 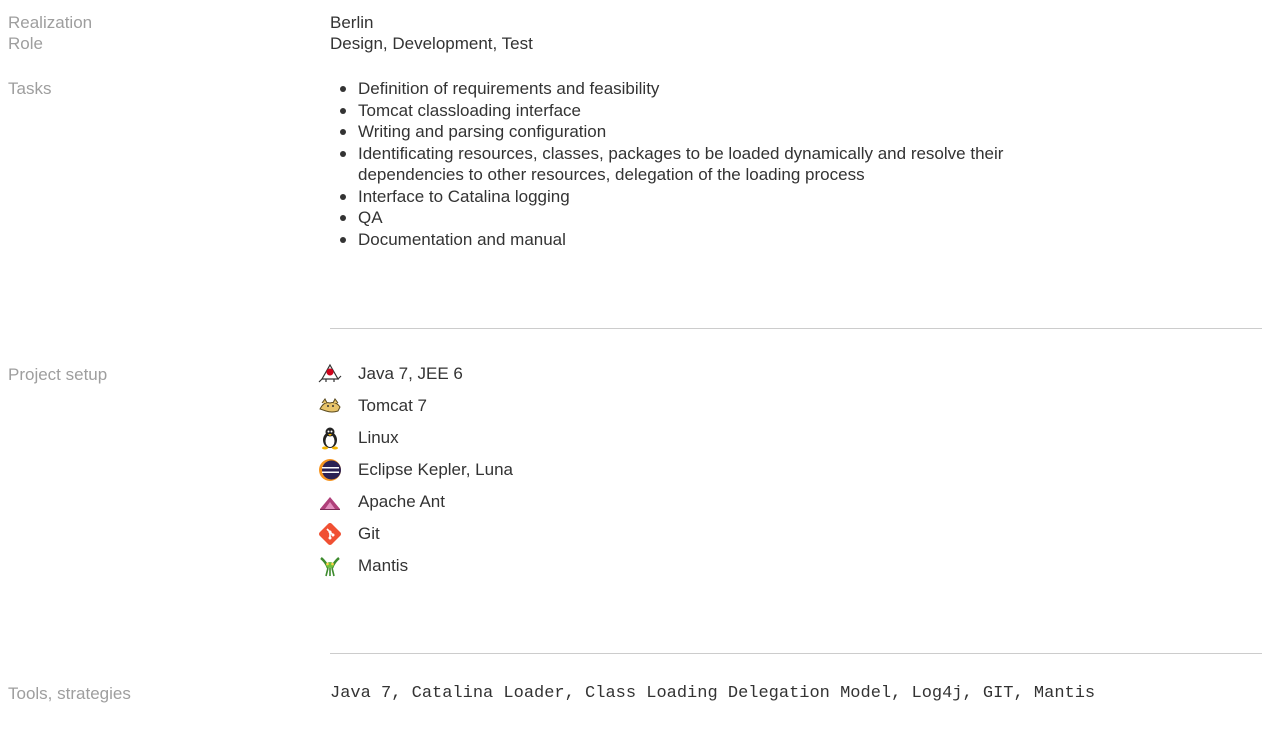 What do you see at coordinates (50, 22) in the screenshot?
I see `realization-label: Realization` at bounding box center [50, 22].